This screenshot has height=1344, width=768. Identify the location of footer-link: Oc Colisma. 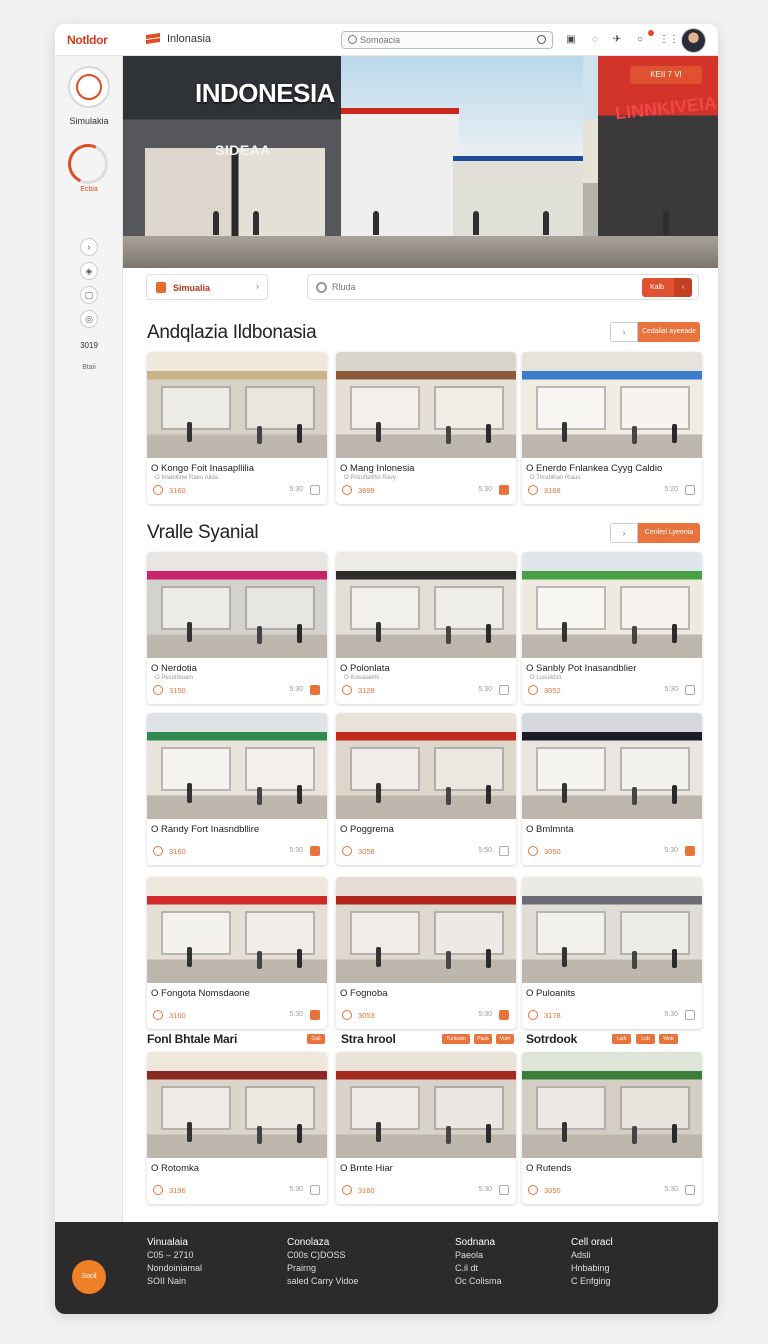
(478, 1281).